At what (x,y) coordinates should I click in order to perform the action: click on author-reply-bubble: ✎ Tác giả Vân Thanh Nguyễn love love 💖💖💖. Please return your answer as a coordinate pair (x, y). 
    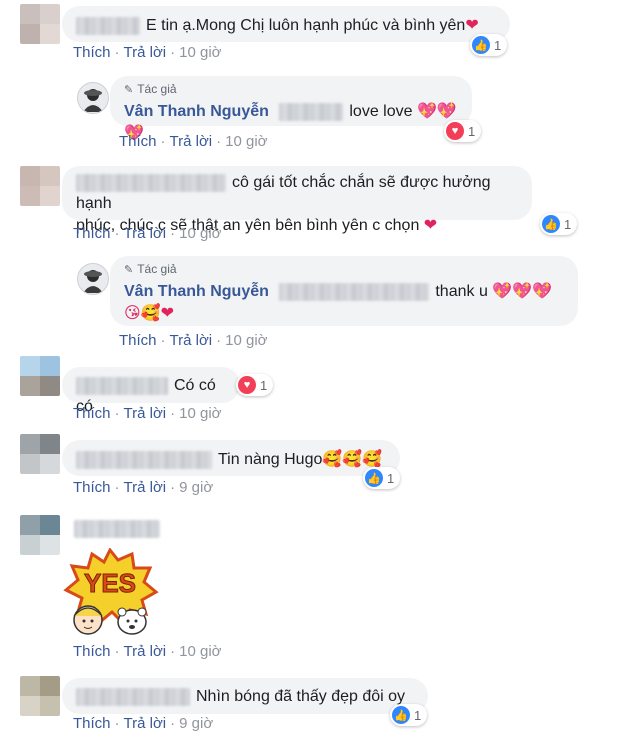
    Looking at the image, I should click on (291, 109).